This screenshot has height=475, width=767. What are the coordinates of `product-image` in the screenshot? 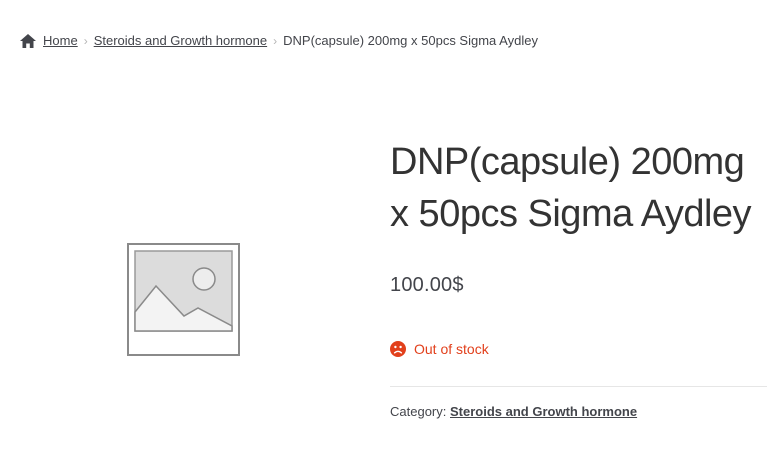 It's located at (183, 299).